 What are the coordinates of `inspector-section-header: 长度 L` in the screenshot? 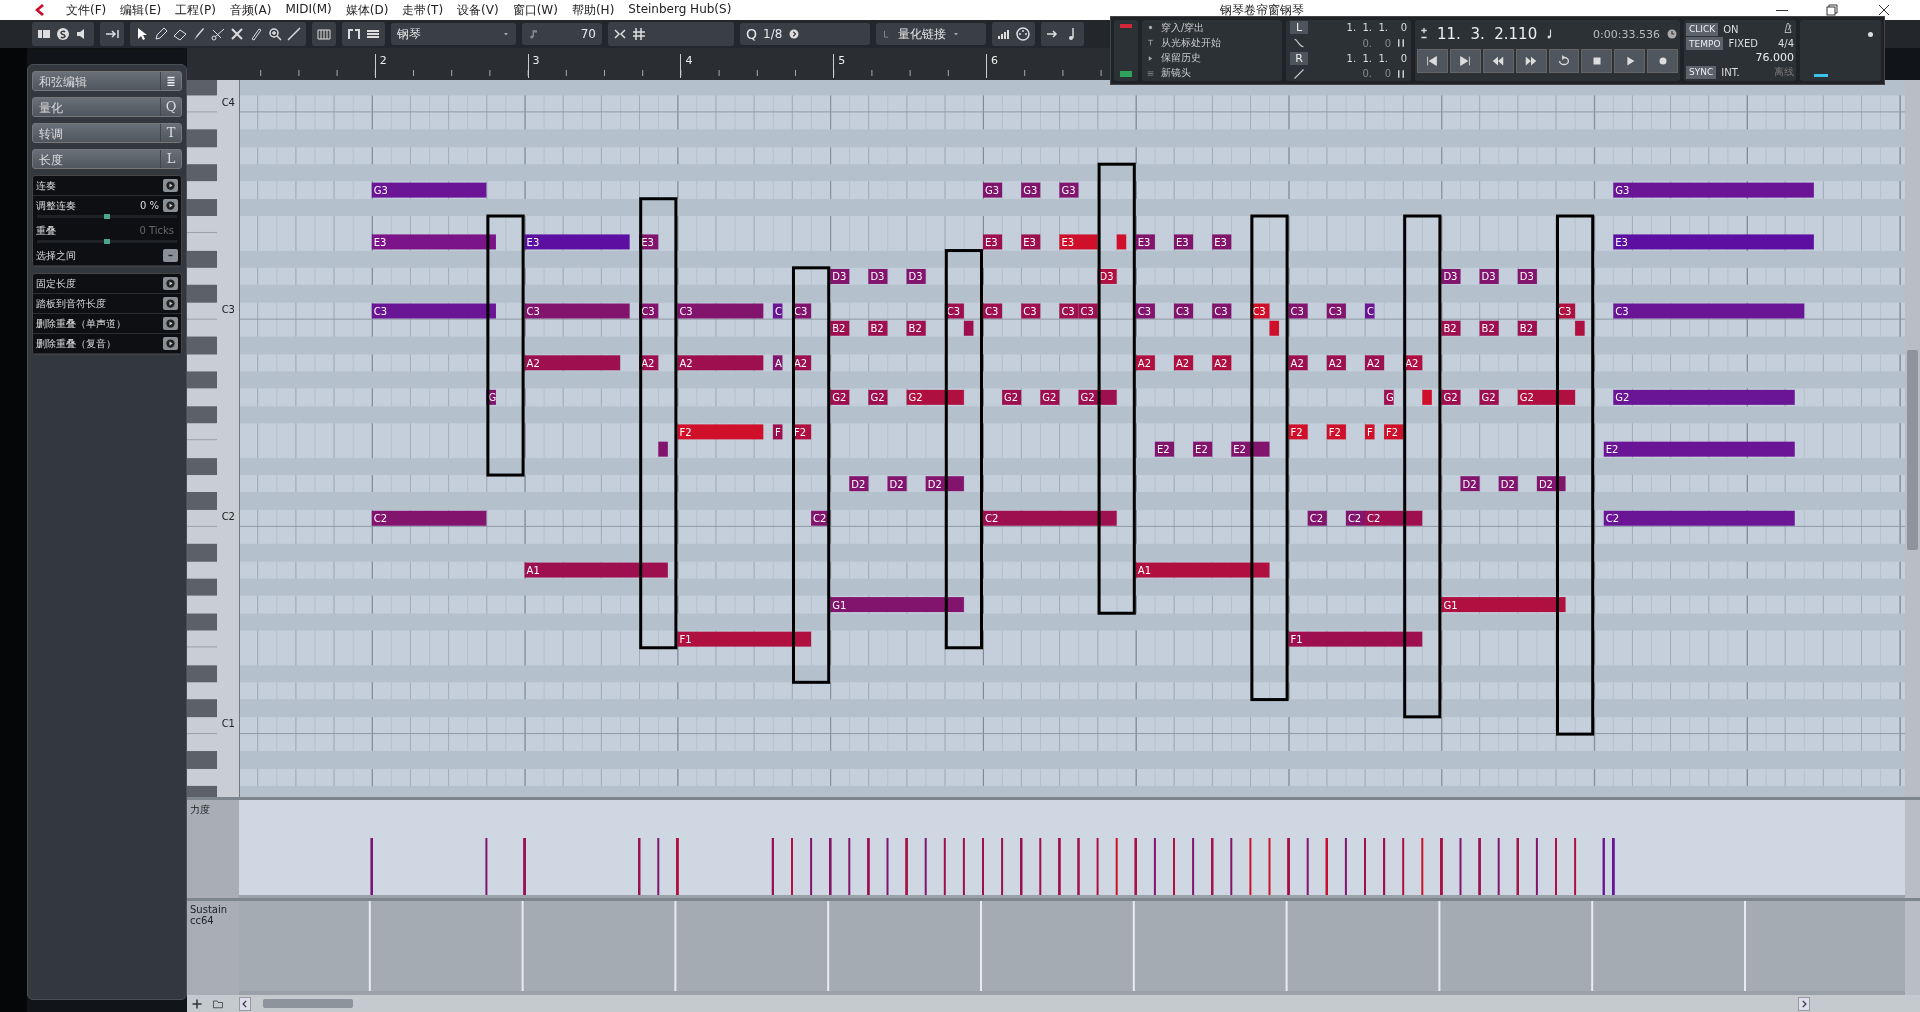 It's located at (107, 159).